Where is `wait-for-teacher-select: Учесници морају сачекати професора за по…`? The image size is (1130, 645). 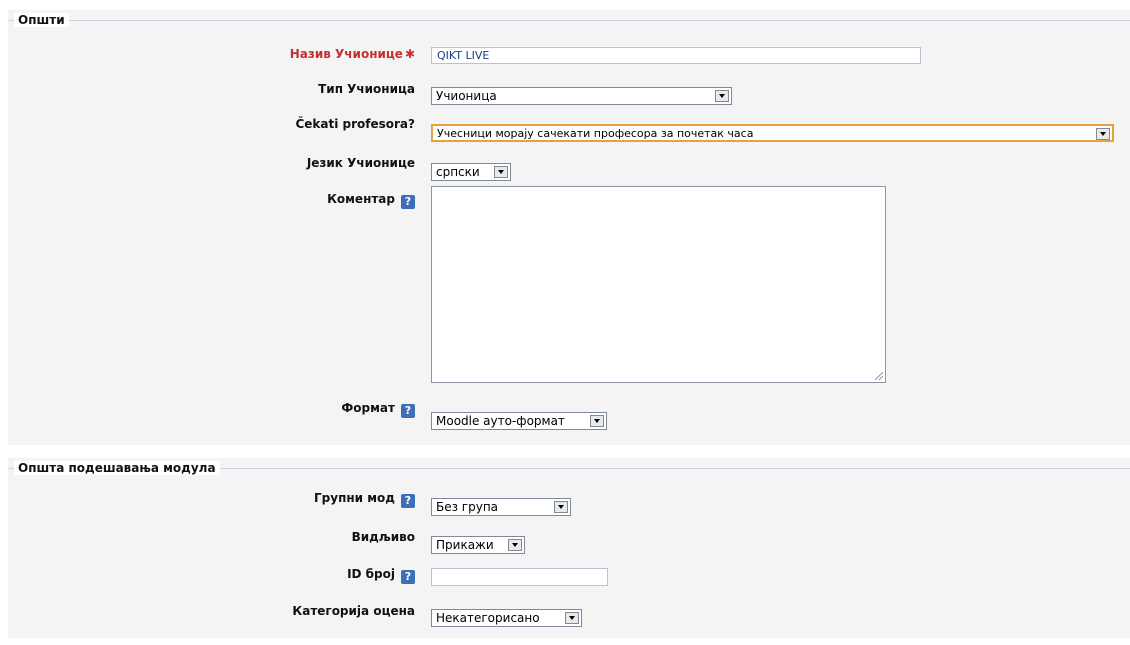
wait-for-teacher-select: Учесници морају сачекати професора за по… is located at coordinates (772, 133).